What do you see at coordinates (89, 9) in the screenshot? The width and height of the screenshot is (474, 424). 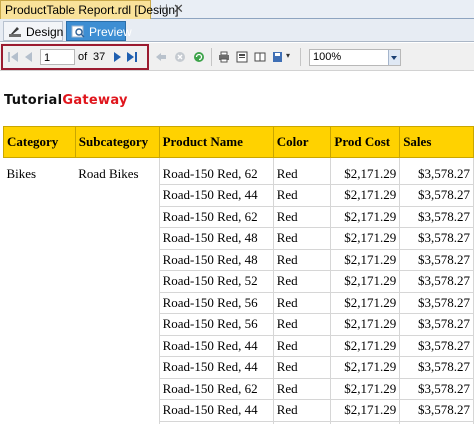 I see `document-tab: ProductTable Report.rdl [Design]` at bounding box center [89, 9].